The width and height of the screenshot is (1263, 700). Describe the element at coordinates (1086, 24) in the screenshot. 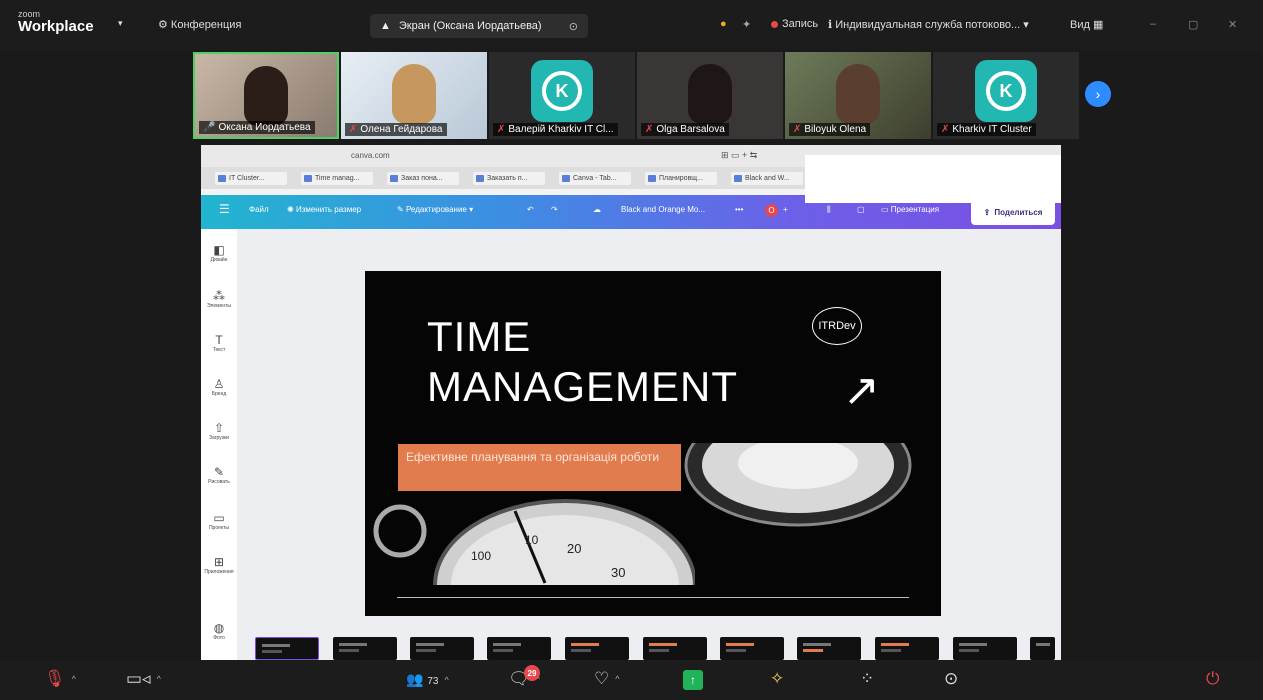

I see `view-button: Вид ▦` at that location.